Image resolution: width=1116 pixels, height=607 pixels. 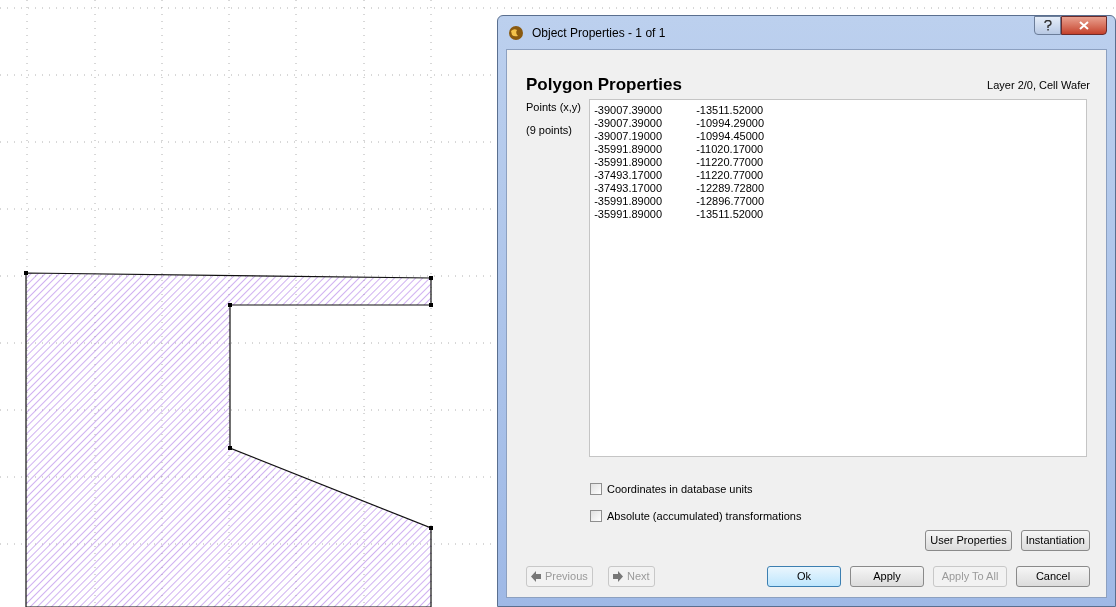 What do you see at coordinates (554, 107) in the screenshot?
I see `points-label: Points (x,y)` at bounding box center [554, 107].